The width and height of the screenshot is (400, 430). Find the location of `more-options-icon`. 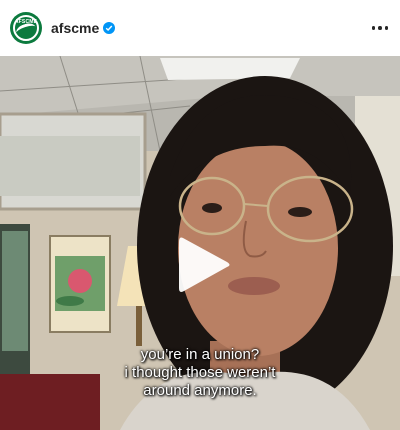

more-options-icon is located at coordinates (379, 28).